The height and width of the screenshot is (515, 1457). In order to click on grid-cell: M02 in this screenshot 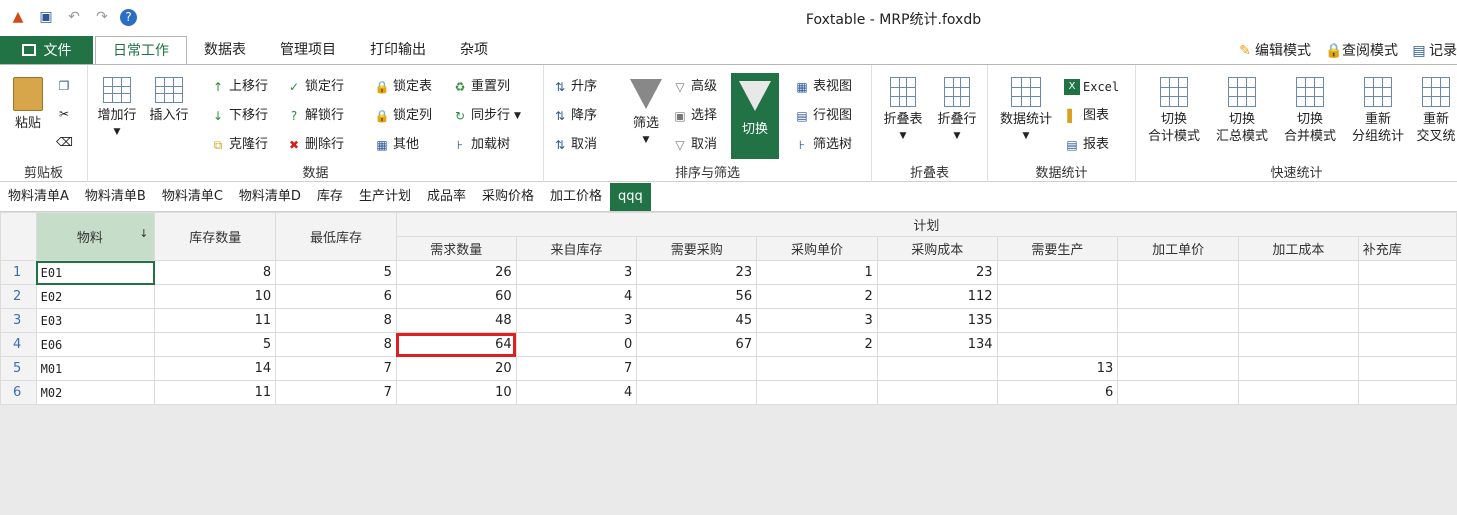, I will do `click(95, 392)`.